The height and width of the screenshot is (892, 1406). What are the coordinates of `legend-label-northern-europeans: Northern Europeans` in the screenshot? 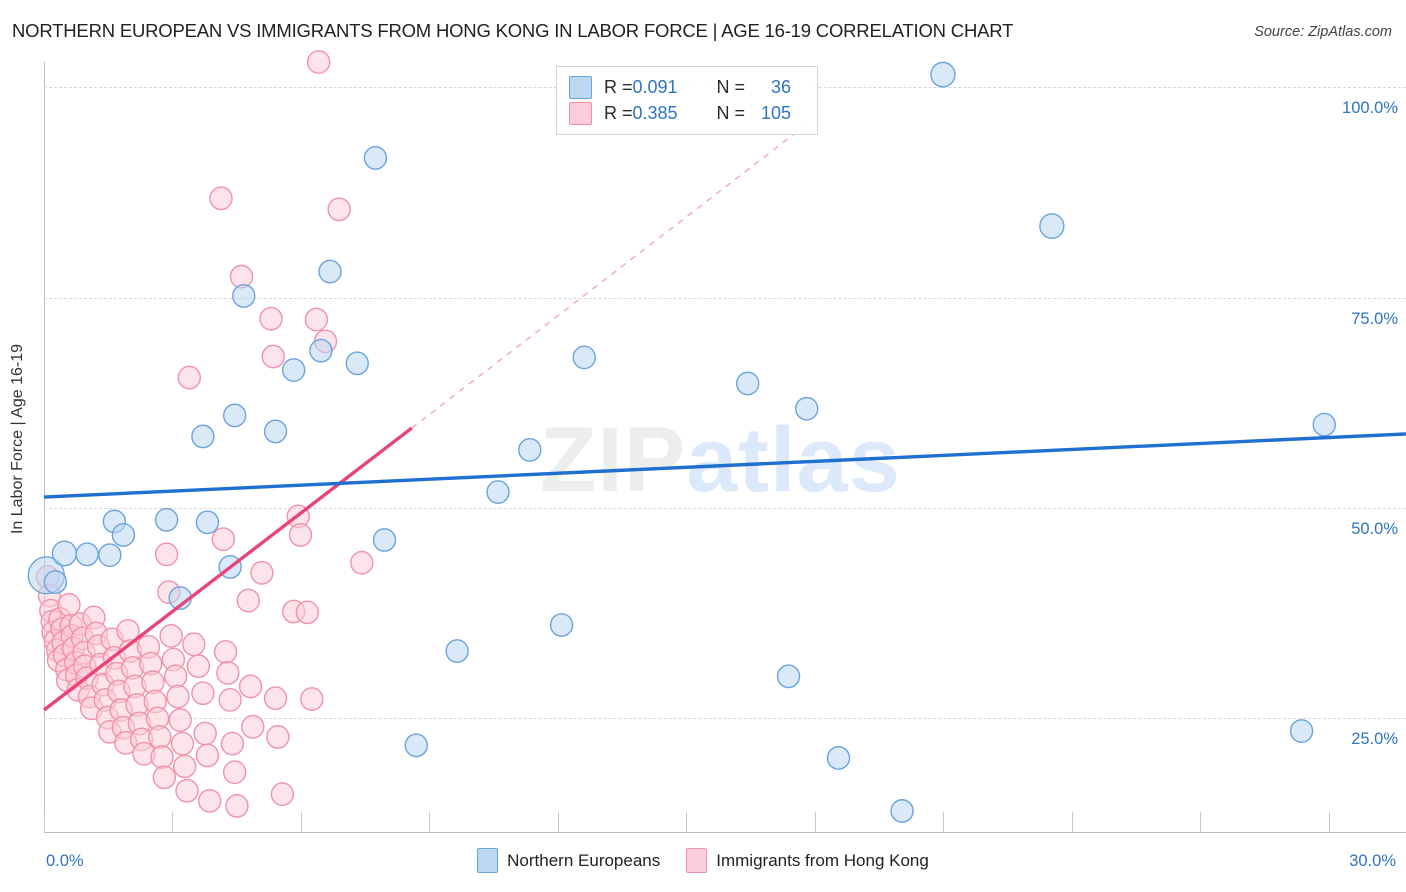 It's located at (584, 860).